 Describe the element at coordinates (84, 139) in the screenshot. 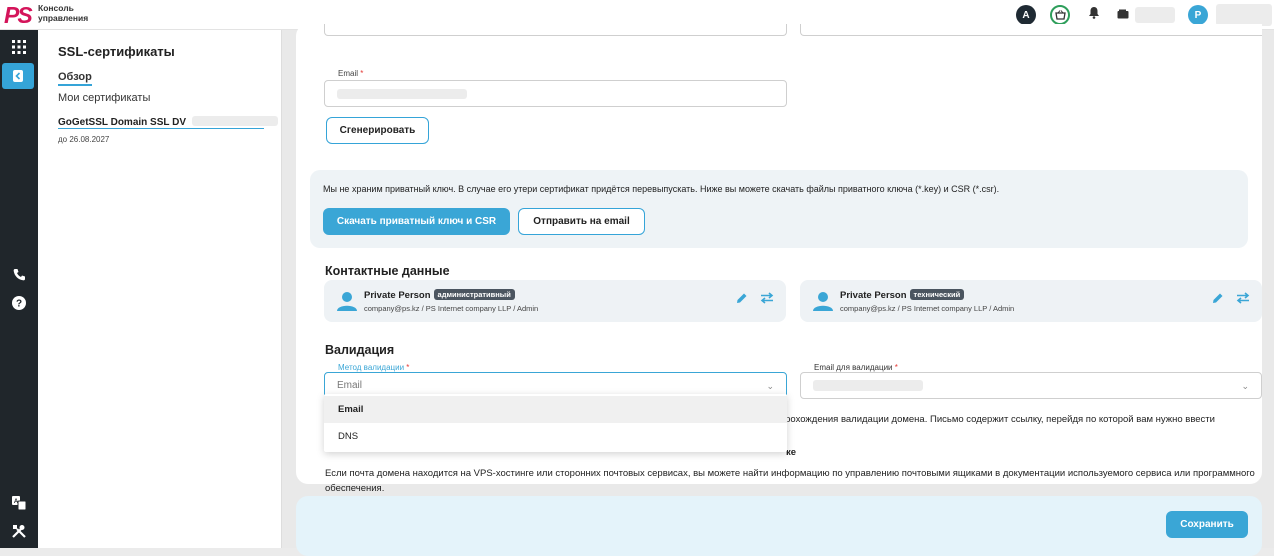

I see `certificate-expiry: до 26.08.2027` at that location.